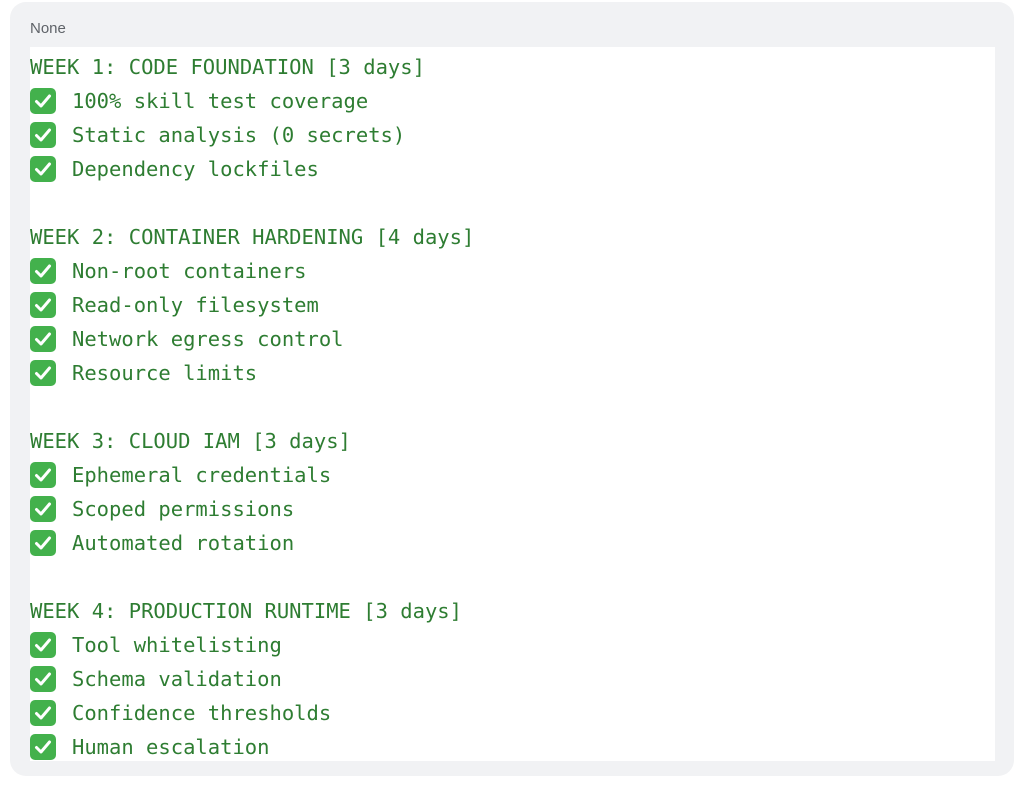 This screenshot has width=1024, height=789. Describe the element at coordinates (512, 305) in the screenshot. I see `checklist-item: Read-only filesystem` at that location.